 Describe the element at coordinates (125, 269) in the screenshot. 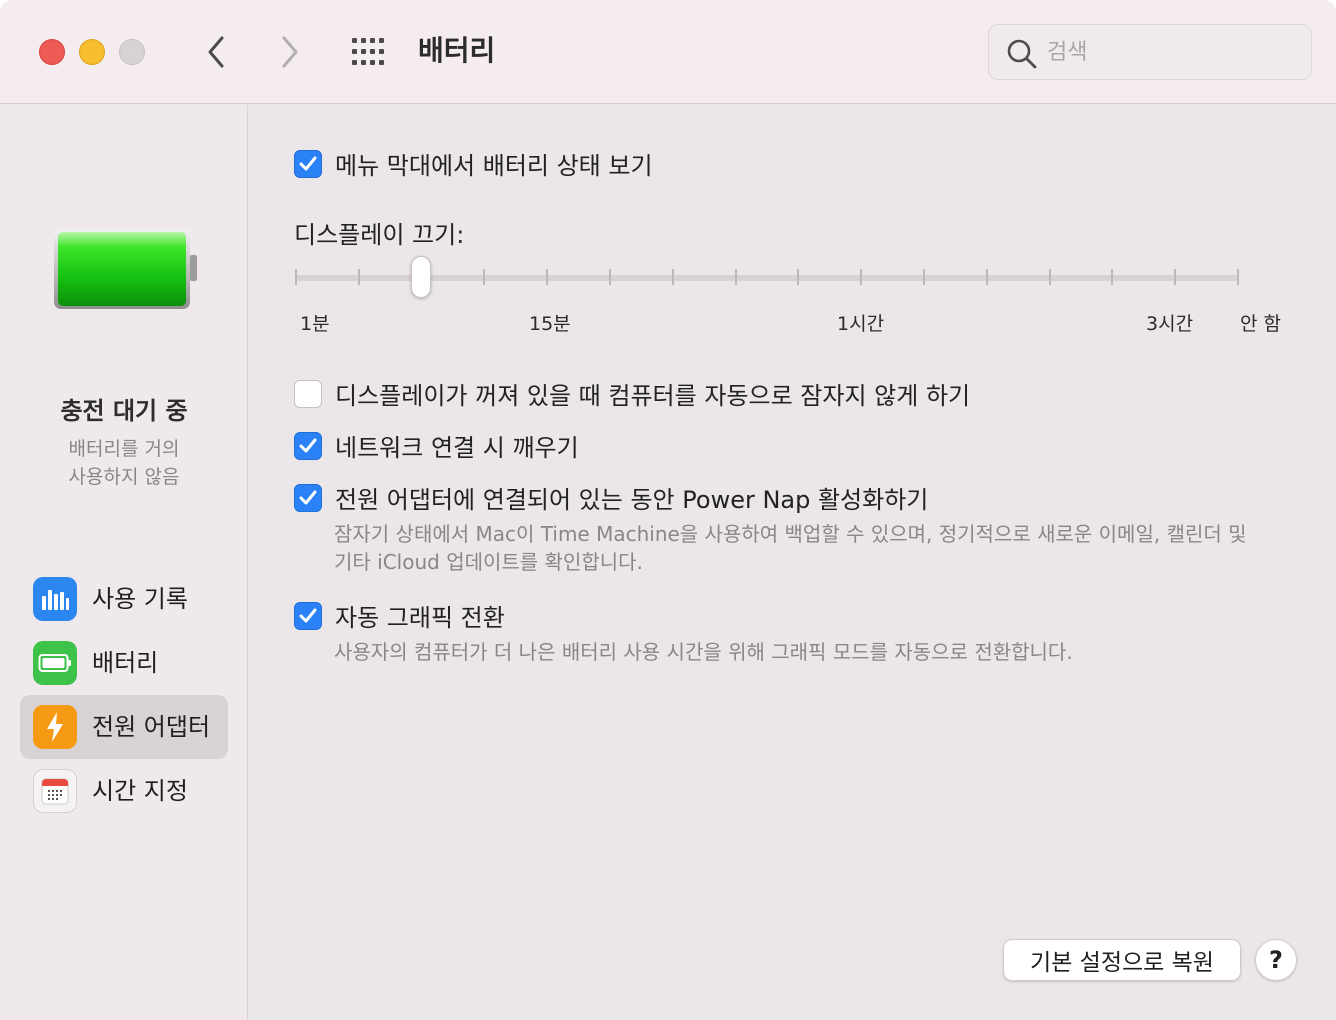

I see `battery-level-icon` at that location.